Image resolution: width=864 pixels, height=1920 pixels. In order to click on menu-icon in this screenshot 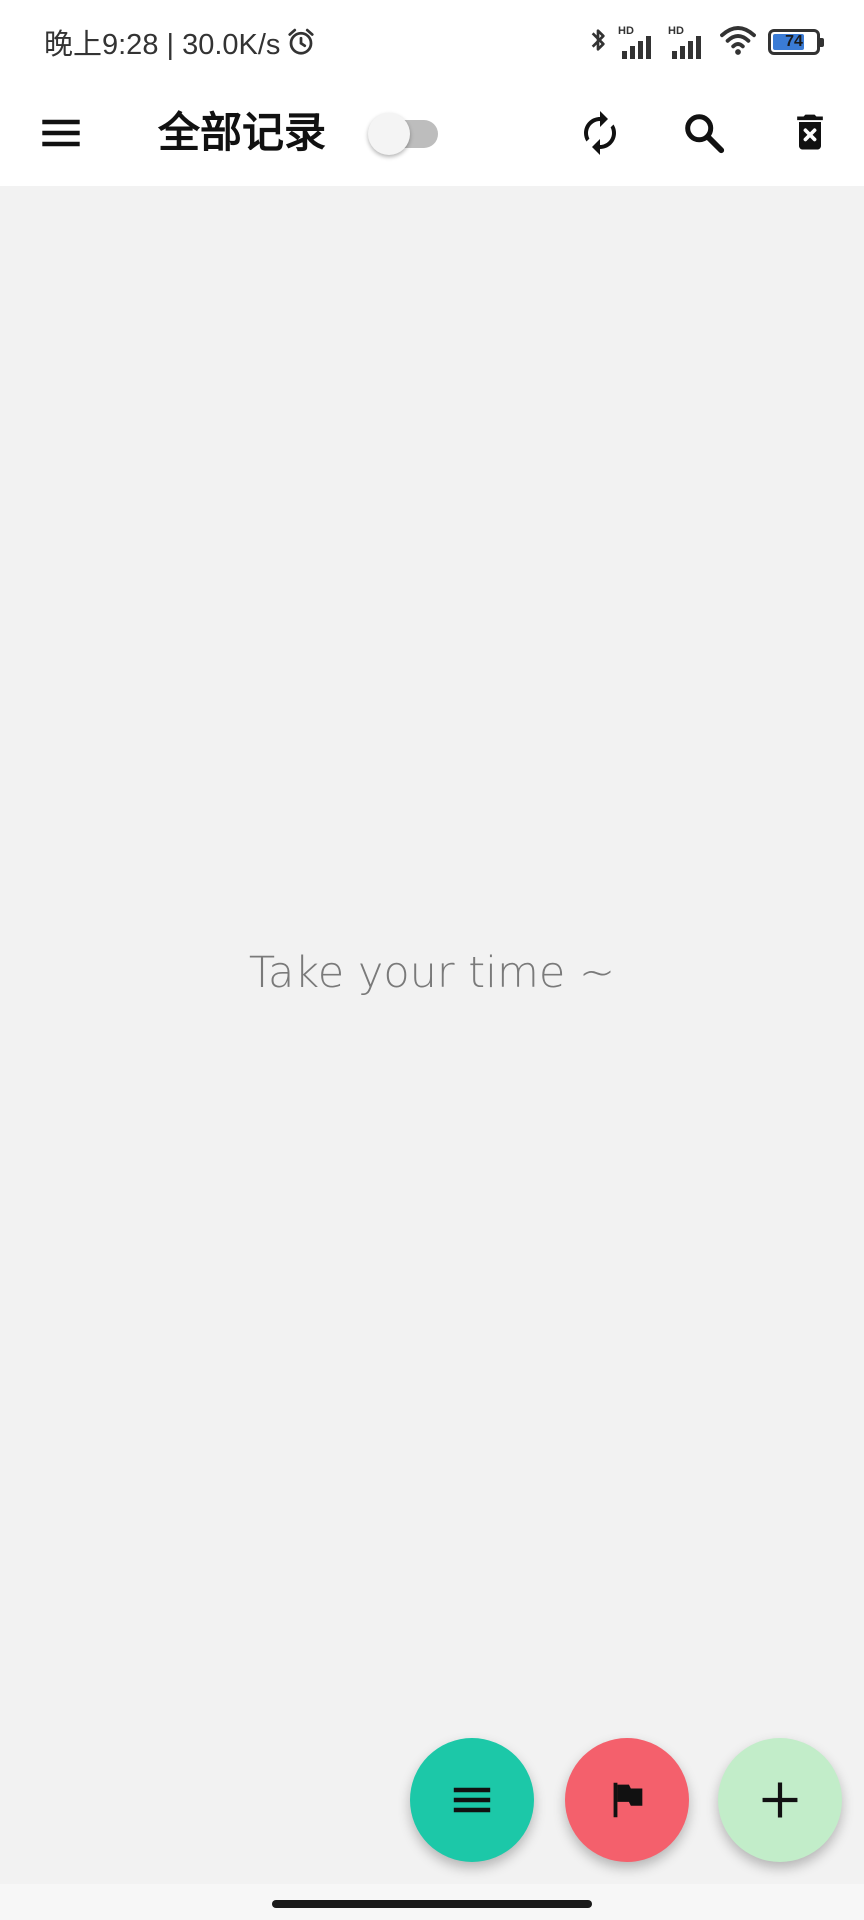, I will do `click(61, 133)`.